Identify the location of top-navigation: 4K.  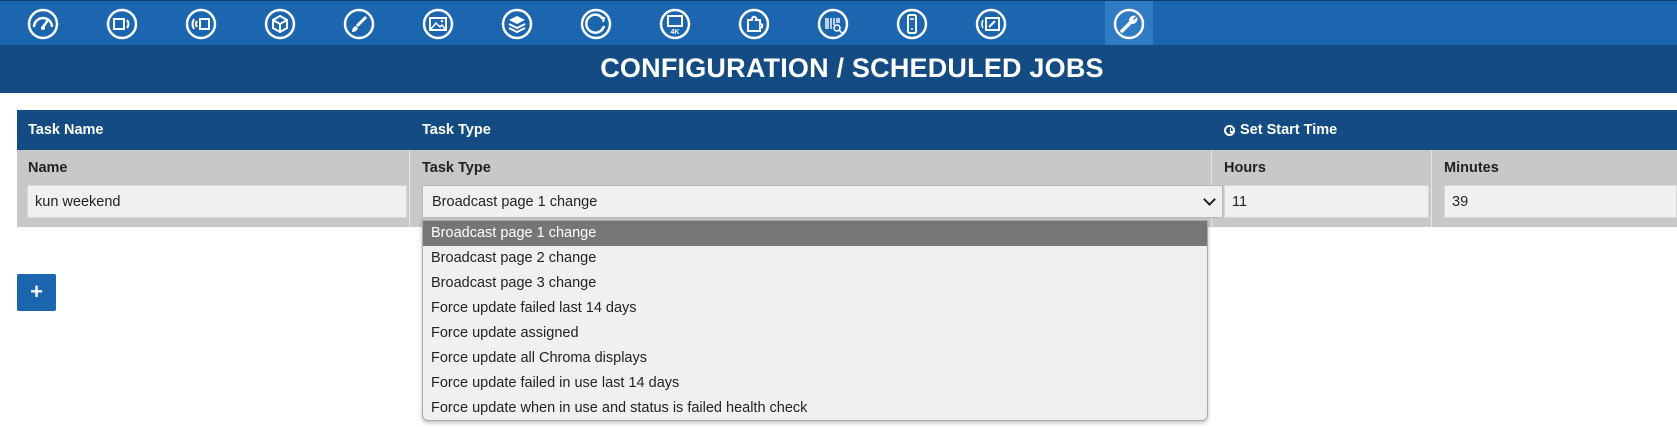
(838, 23).